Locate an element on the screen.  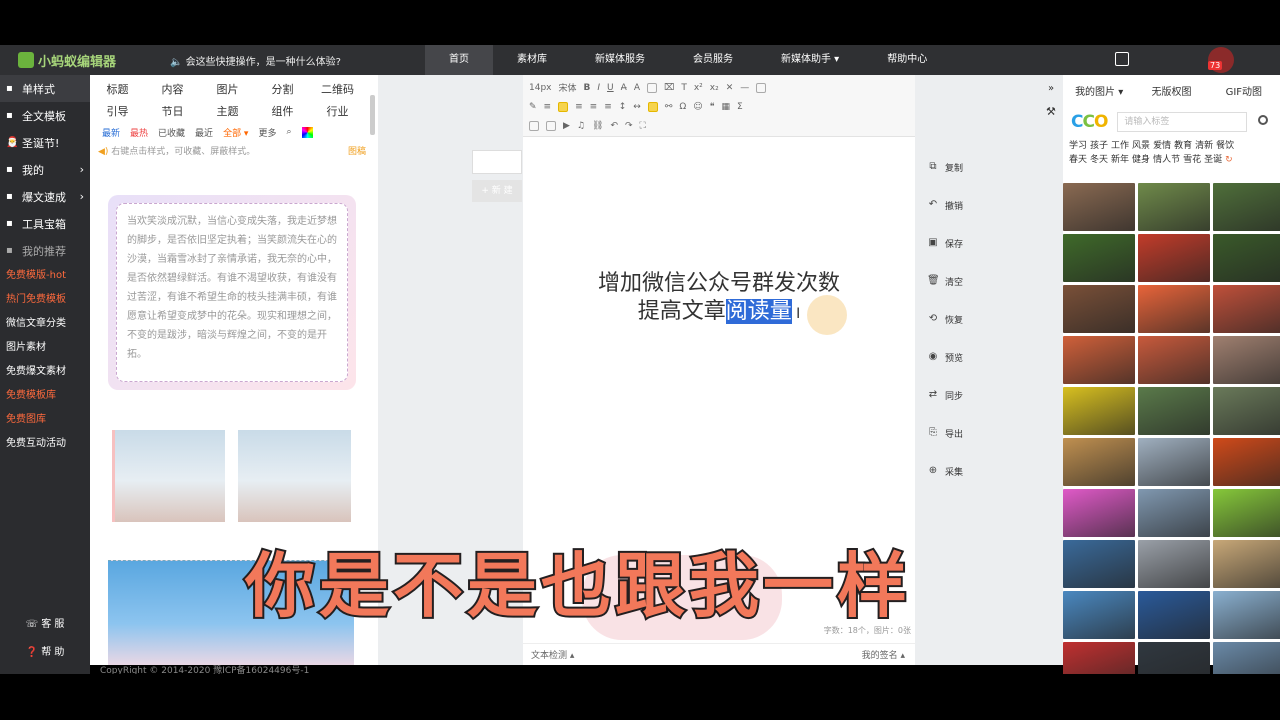
sidebar-item-2: 🎅 圣诞节! is located at coordinates (45, 142).